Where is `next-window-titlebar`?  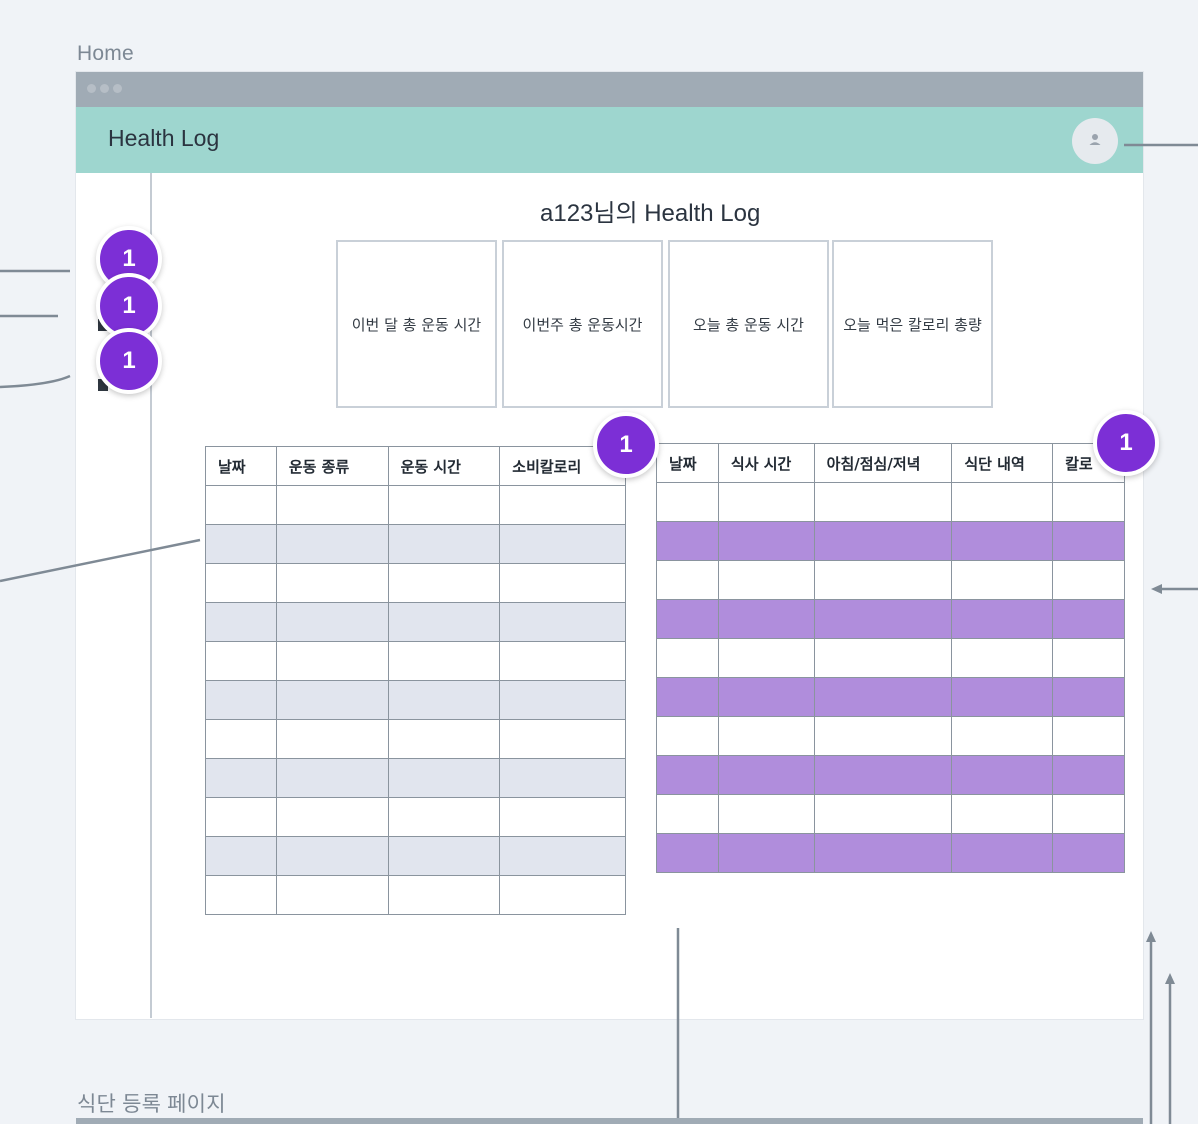
next-window-titlebar is located at coordinates (609, 1121).